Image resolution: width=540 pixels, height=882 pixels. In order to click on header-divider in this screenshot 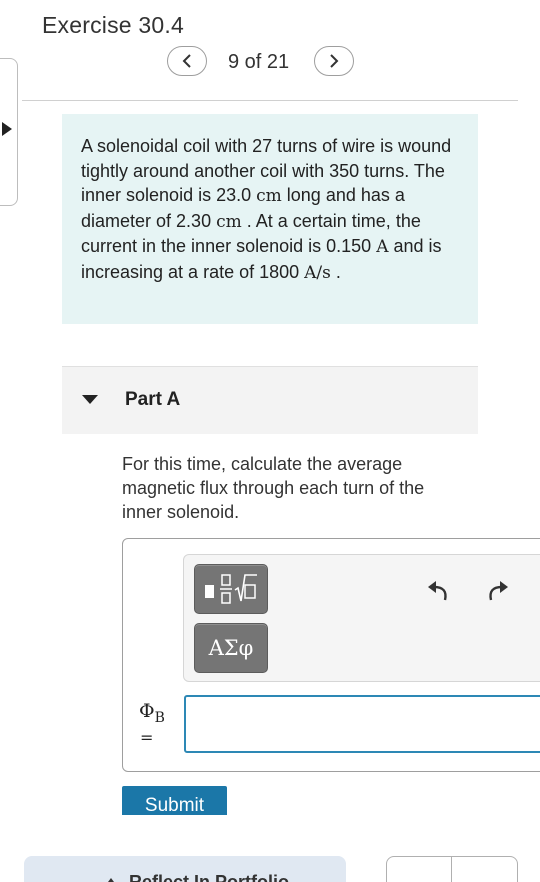, I will do `click(270, 100)`.